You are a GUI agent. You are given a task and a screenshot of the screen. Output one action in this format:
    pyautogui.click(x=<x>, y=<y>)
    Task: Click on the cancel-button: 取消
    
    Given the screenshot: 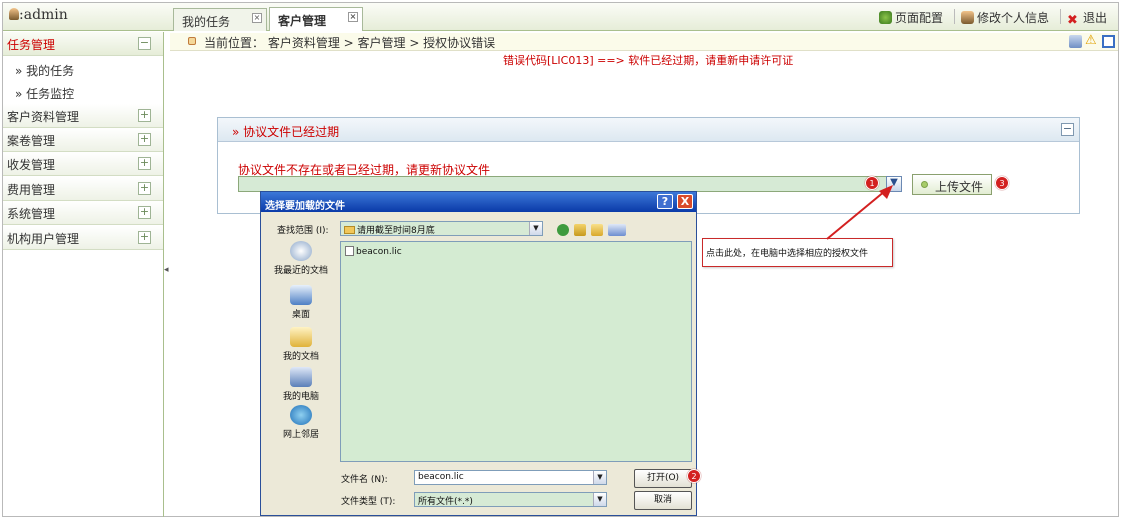 What is the action you would take?
    pyautogui.click(x=663, y=500)
    